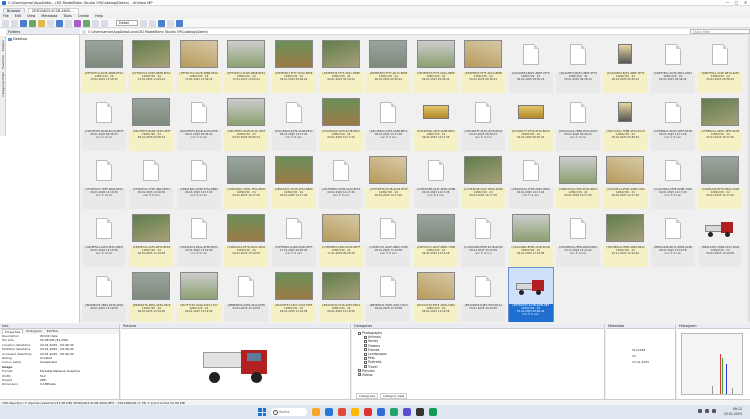  What do you see at coordinates (707, 411) in the screenshot?
I see `volume-icon` at bounding box center [707, 411].